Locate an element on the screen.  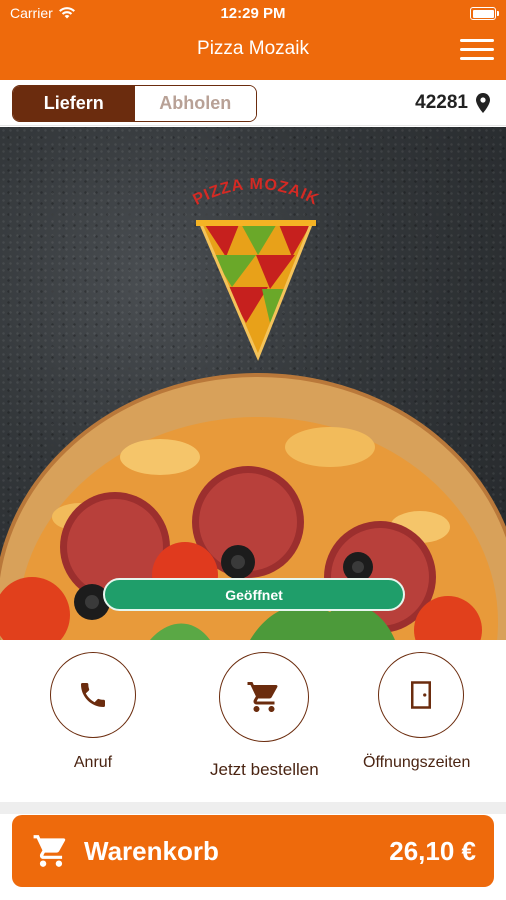
phone-icon is located at coordinates (93, 695).